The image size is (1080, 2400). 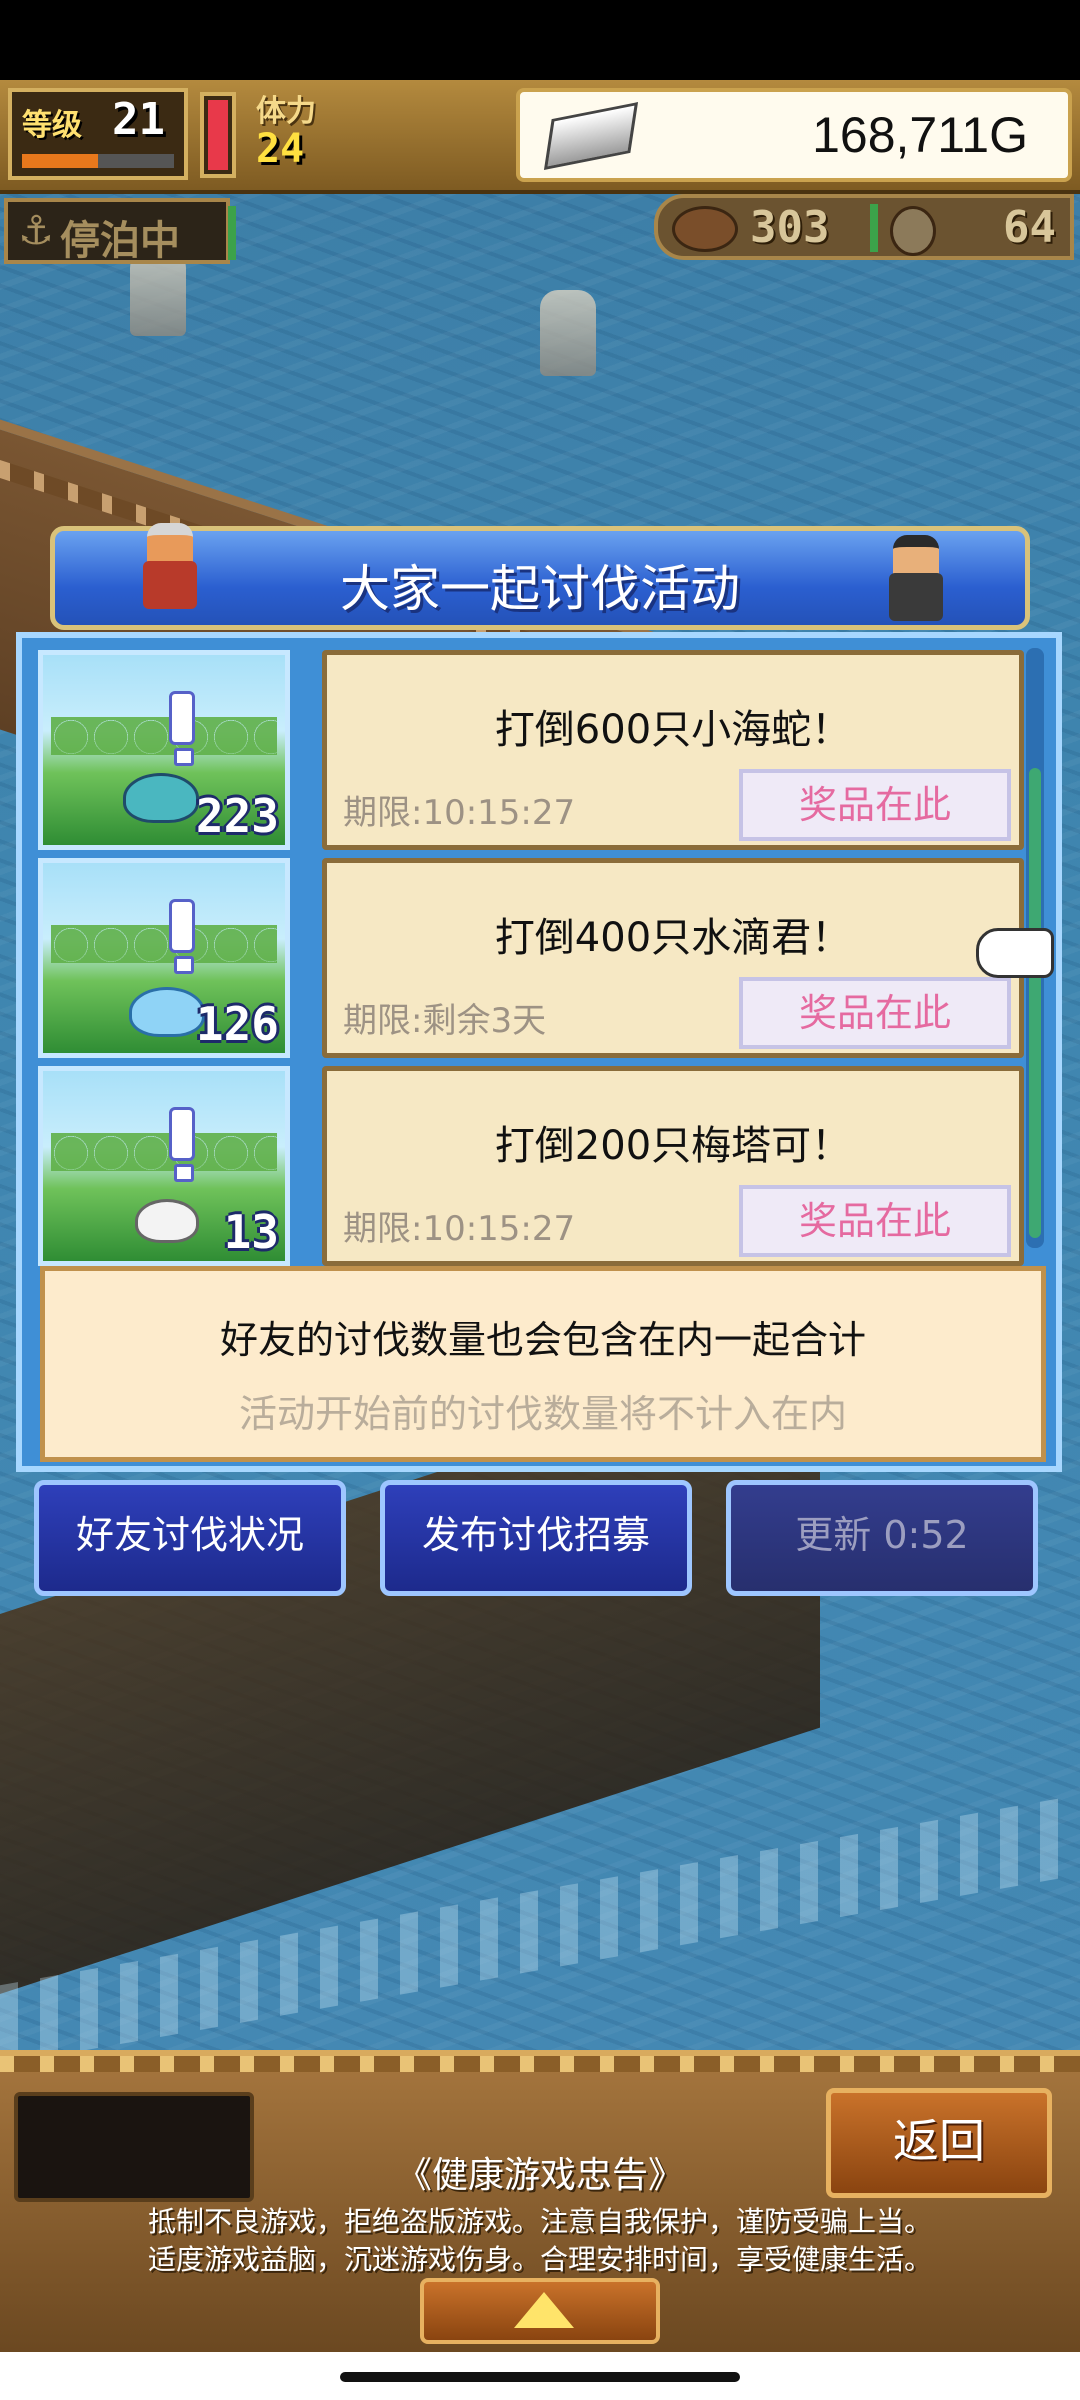 What do you see at coordinates (539, 2175) in the screenshot?
I see `health-notice-title: 《健康游戏忠告》` at bounding box center [539, 2175].